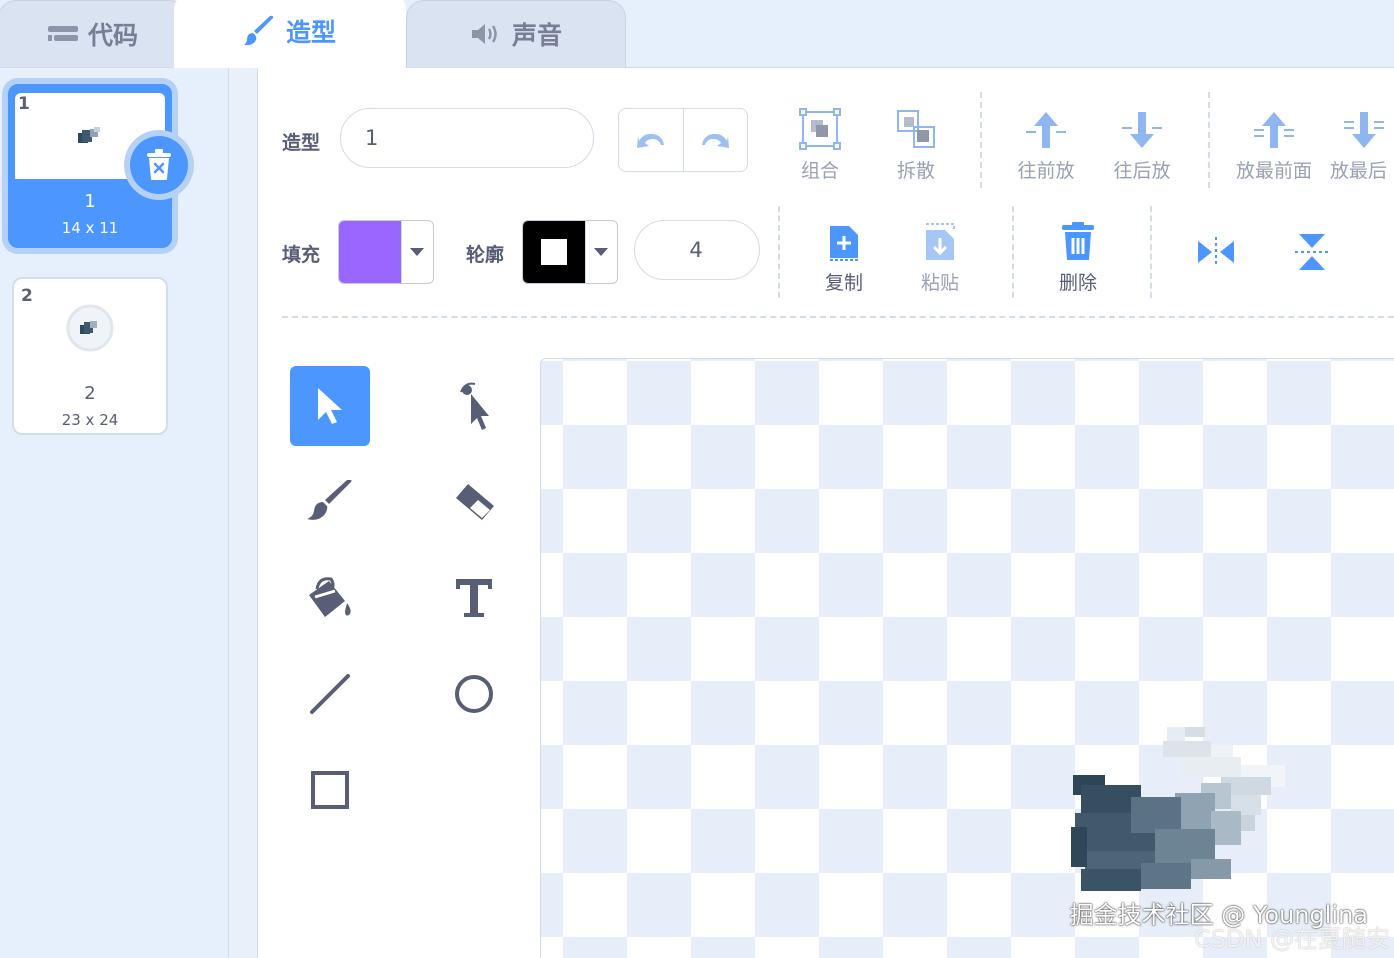  I want to click on copy-icon, so click(844, 238).